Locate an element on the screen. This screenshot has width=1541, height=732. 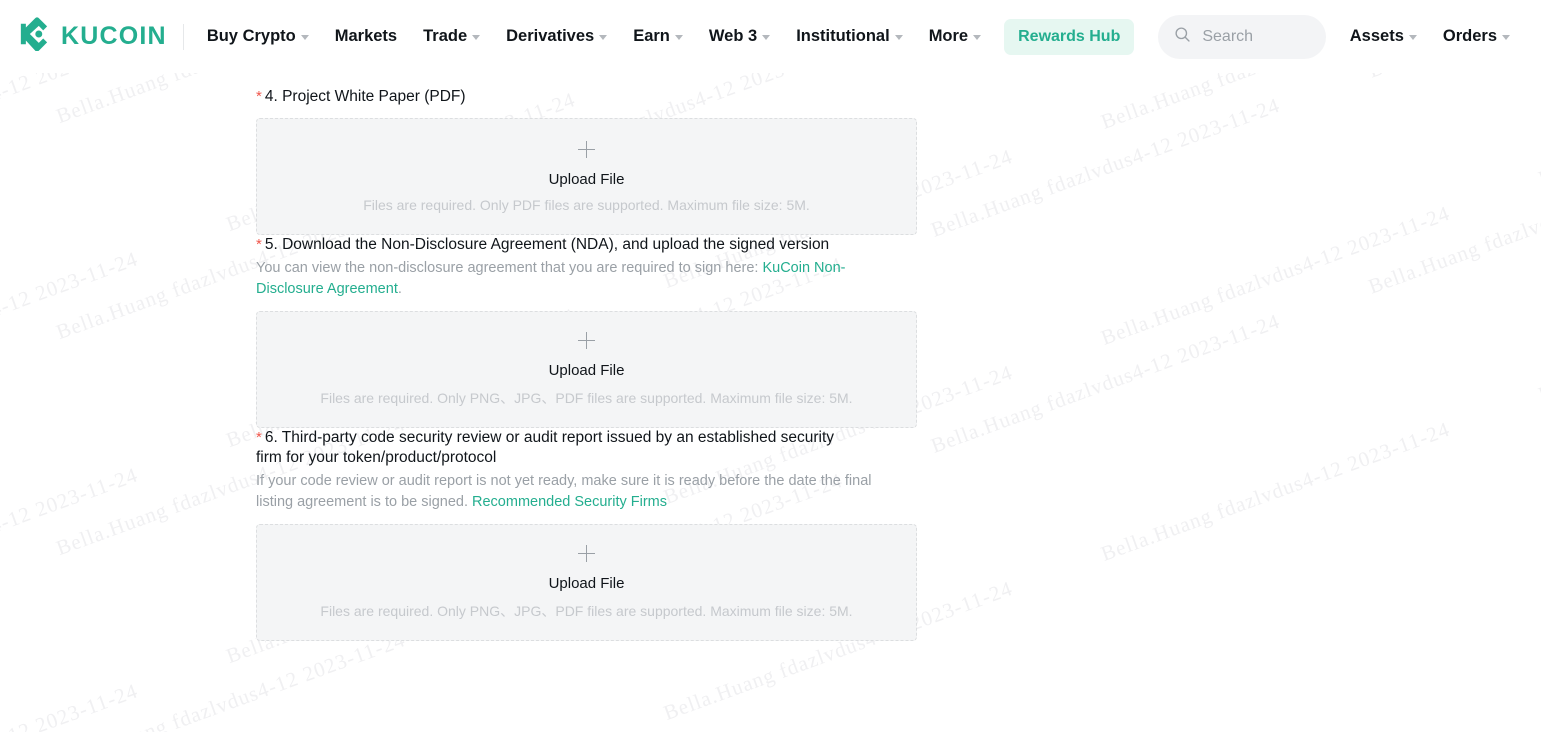
brand-name: KUCOIN is located at coordinates (114, 36).